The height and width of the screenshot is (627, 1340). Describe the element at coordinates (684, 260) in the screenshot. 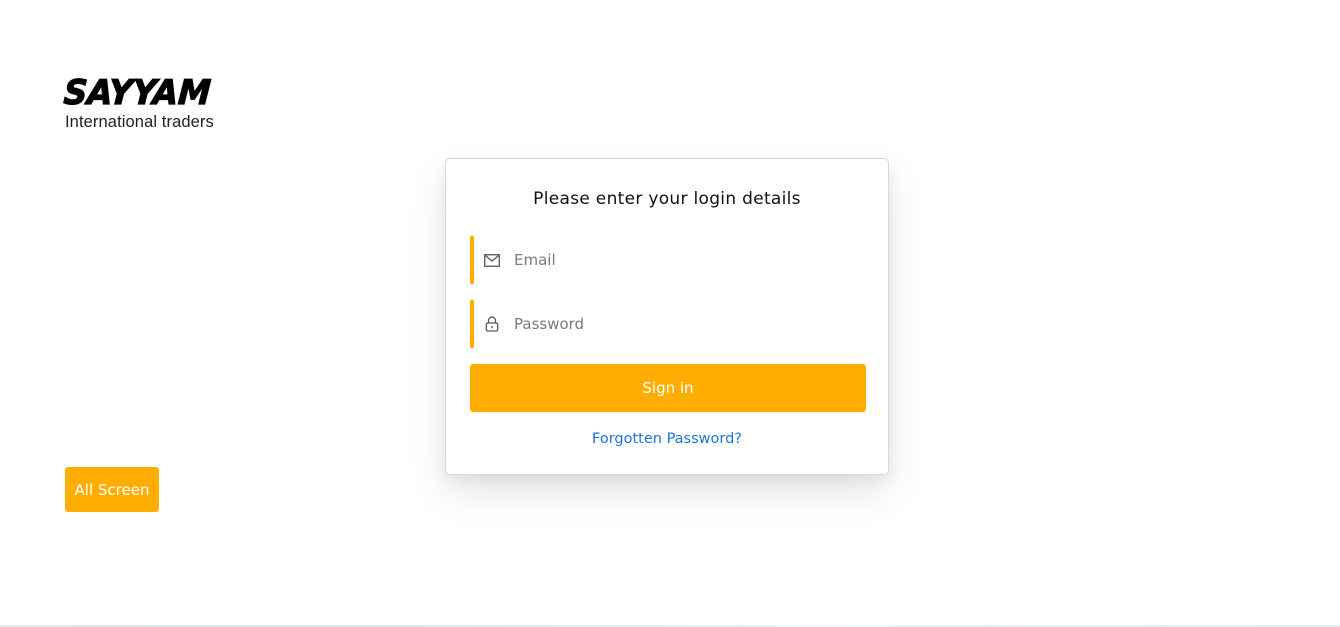

I see `email-input` at that location.